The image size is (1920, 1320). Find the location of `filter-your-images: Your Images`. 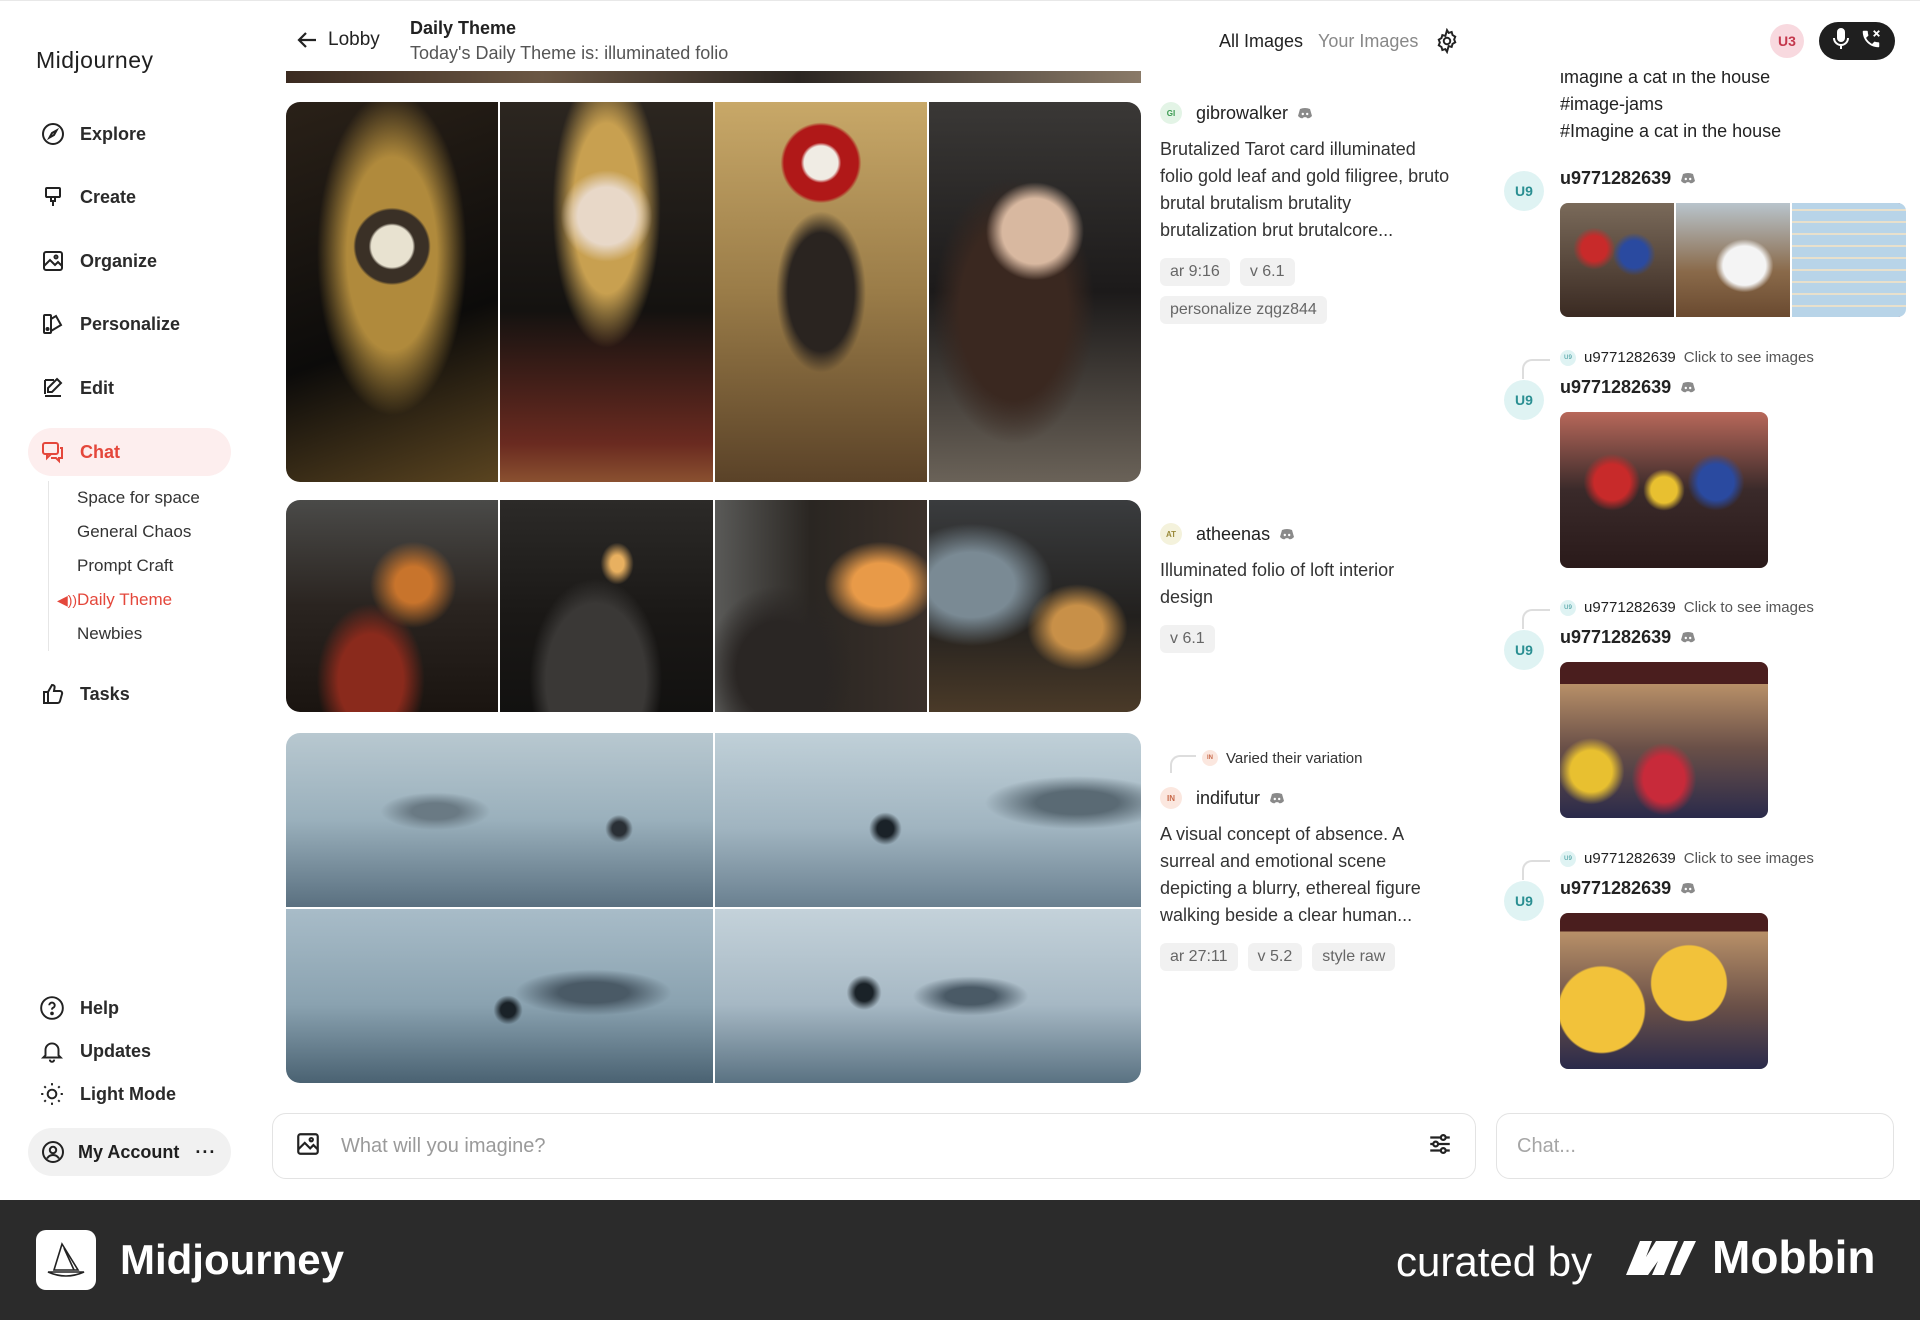

filter-your-images: Your Images is located at coordinates (1368, 41).